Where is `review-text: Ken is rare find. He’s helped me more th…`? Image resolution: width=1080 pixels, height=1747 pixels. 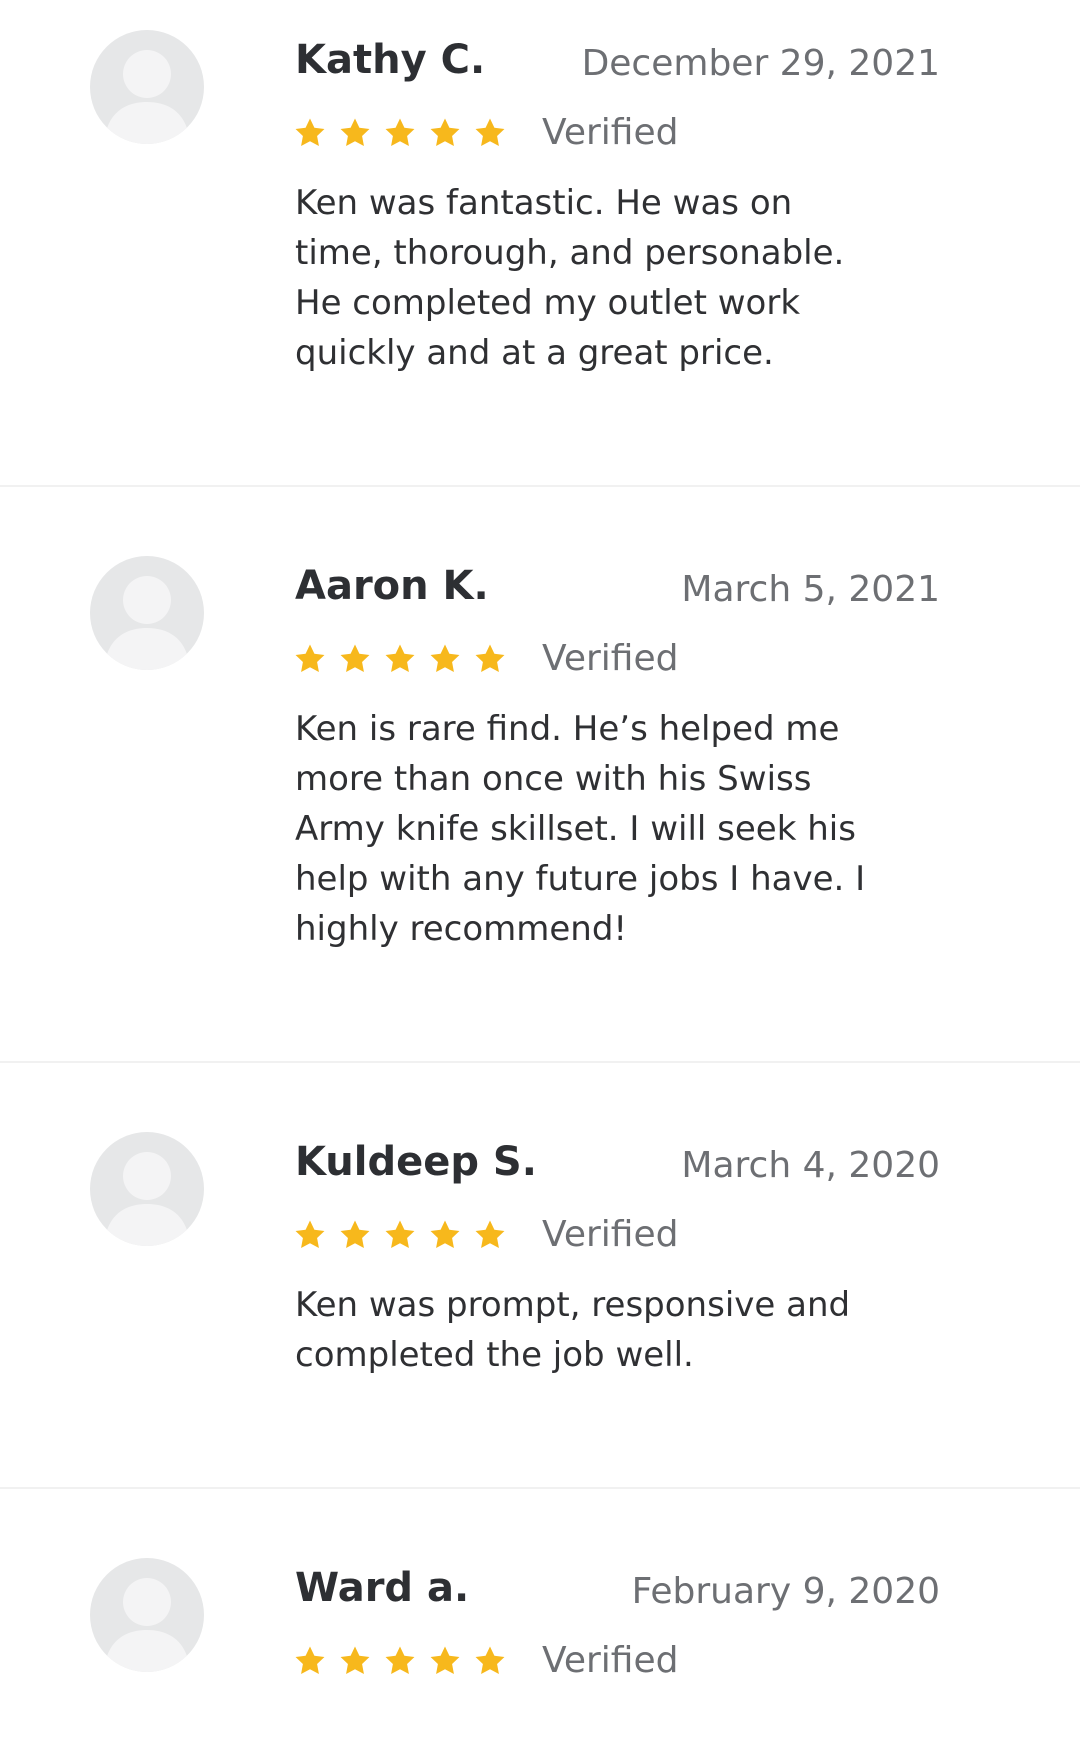 review-text: Ken is rare find. He’s helped me more th… is located at coordinates (580, 829).